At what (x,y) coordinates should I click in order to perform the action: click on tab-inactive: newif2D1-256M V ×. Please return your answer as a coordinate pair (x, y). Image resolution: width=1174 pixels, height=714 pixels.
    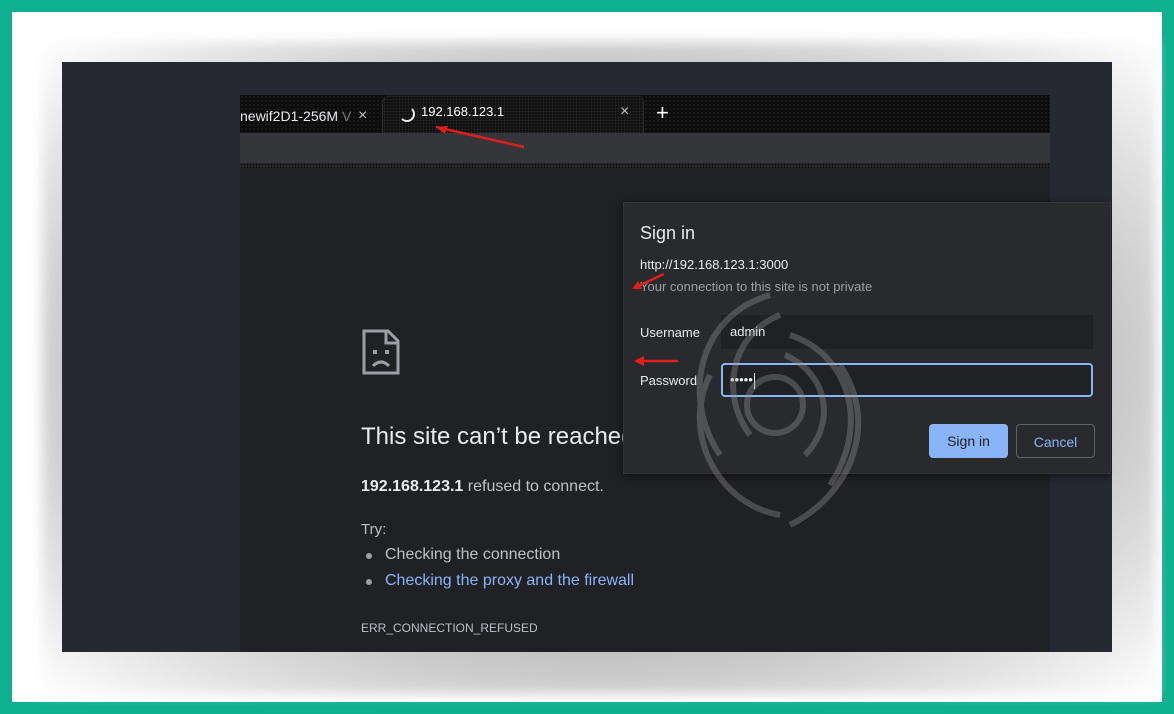
    Looking at the image, I should click on (311, 116).